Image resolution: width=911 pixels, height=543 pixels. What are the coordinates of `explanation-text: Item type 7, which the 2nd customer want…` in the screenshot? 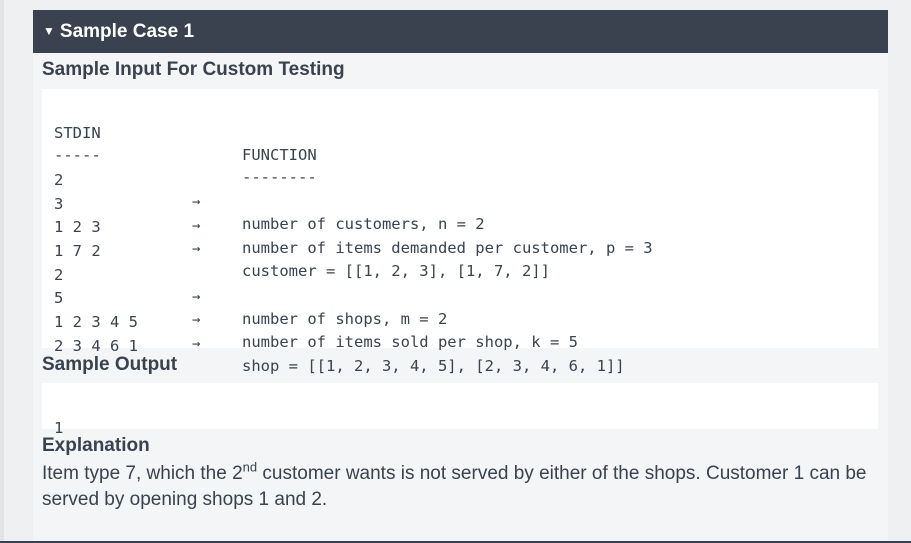 It's located at (462, 487).